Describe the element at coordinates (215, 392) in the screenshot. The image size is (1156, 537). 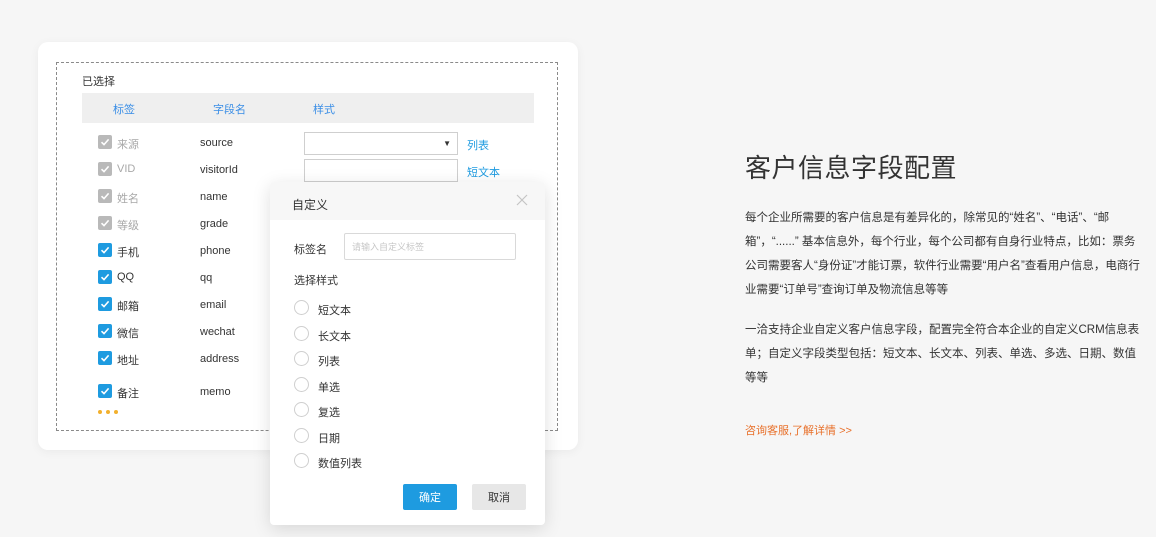
I see `row-field-name: memo` at that location.